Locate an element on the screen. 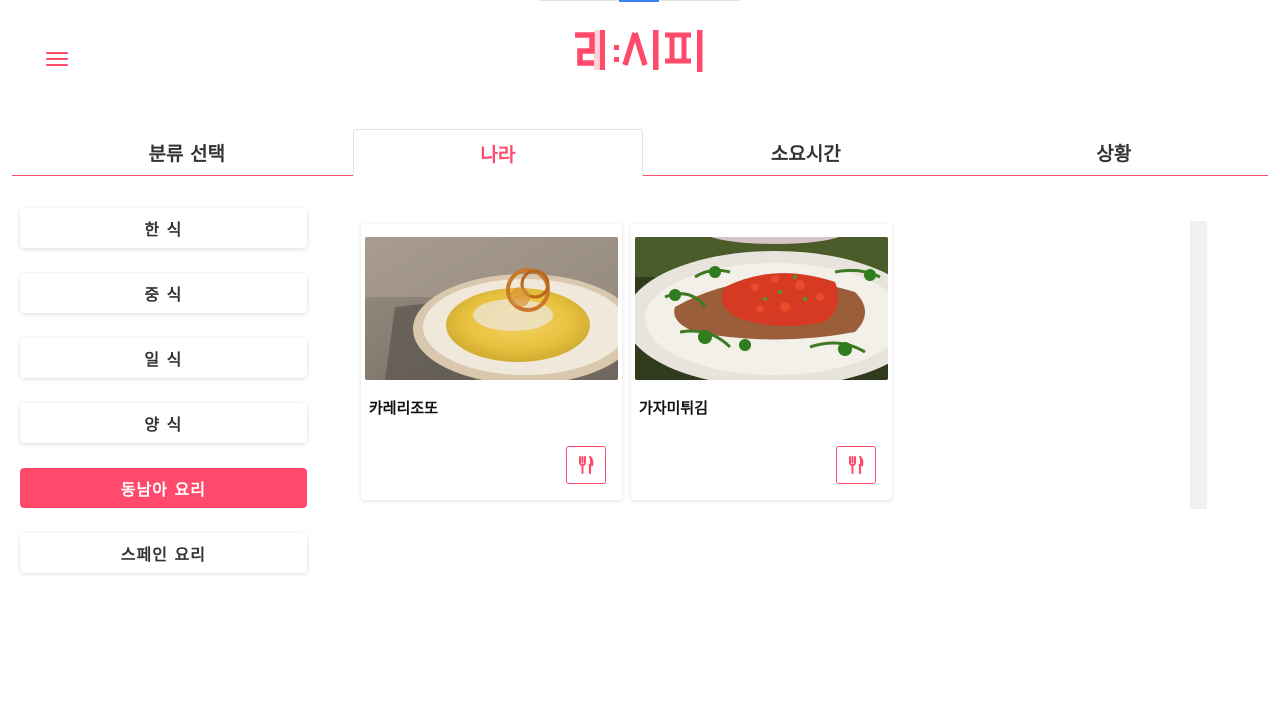  logo-icon is located at coordinates (639, 51).